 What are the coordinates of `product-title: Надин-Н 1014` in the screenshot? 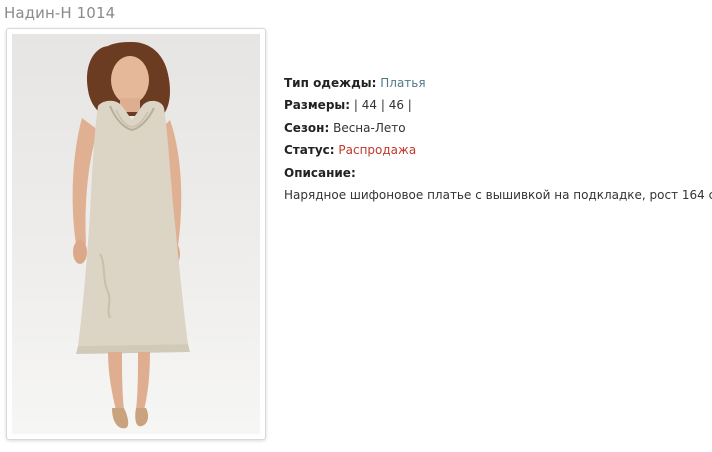 It's located at (60, 13).